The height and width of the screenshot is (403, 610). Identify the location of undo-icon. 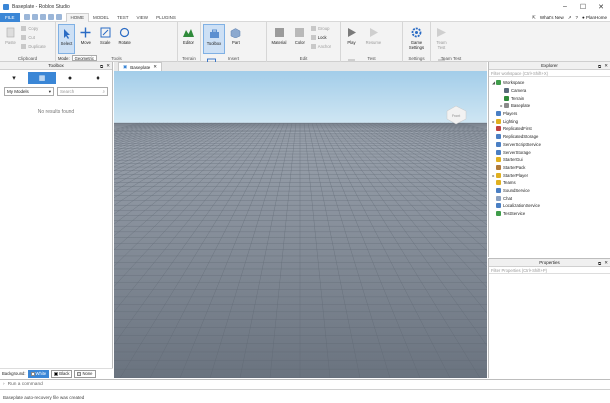
(50, 17).